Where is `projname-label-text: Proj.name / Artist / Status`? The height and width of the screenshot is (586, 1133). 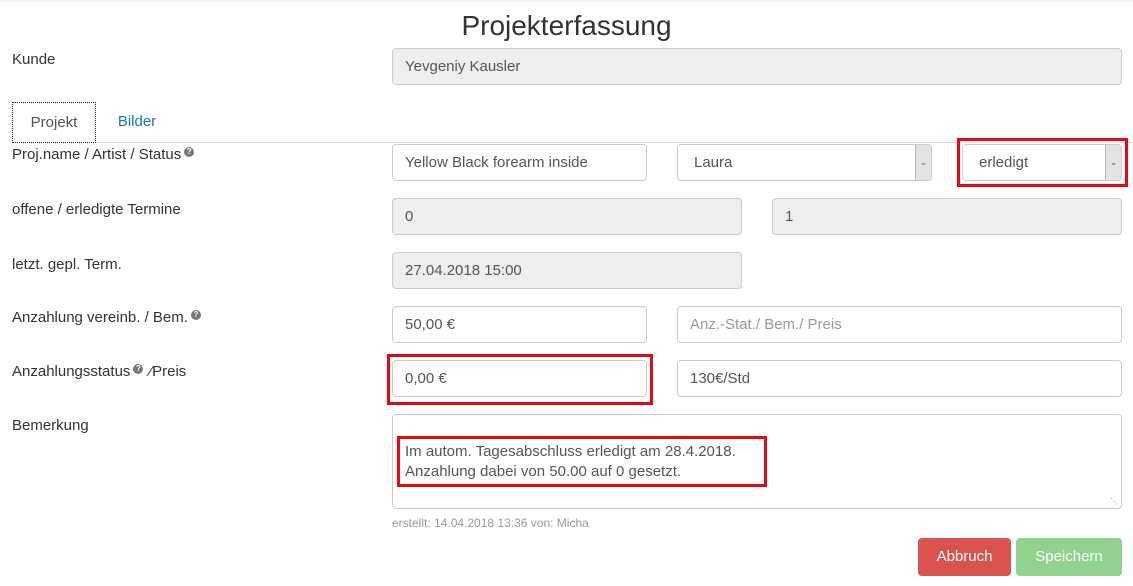 projname-label-text: Proj.name / Artist / Status is located at coordinates (97, 154).